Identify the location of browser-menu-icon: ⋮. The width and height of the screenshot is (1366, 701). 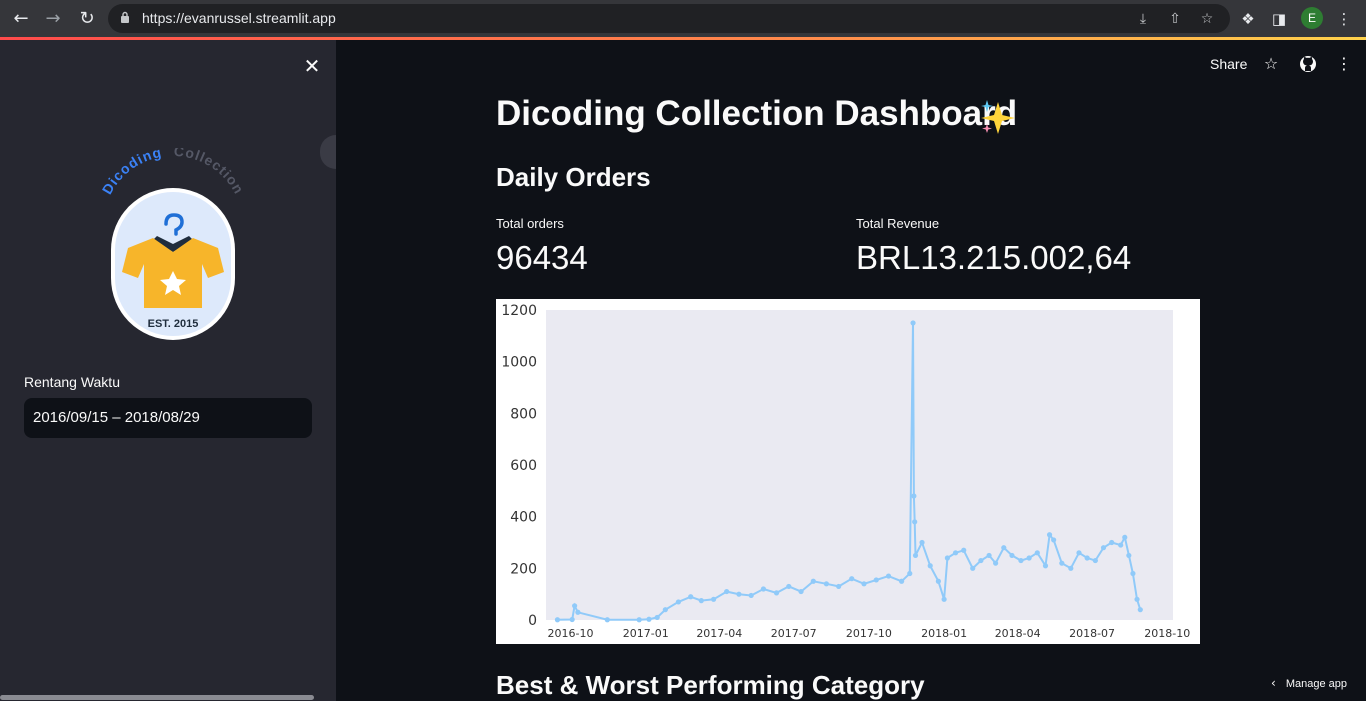
(1344, 19).